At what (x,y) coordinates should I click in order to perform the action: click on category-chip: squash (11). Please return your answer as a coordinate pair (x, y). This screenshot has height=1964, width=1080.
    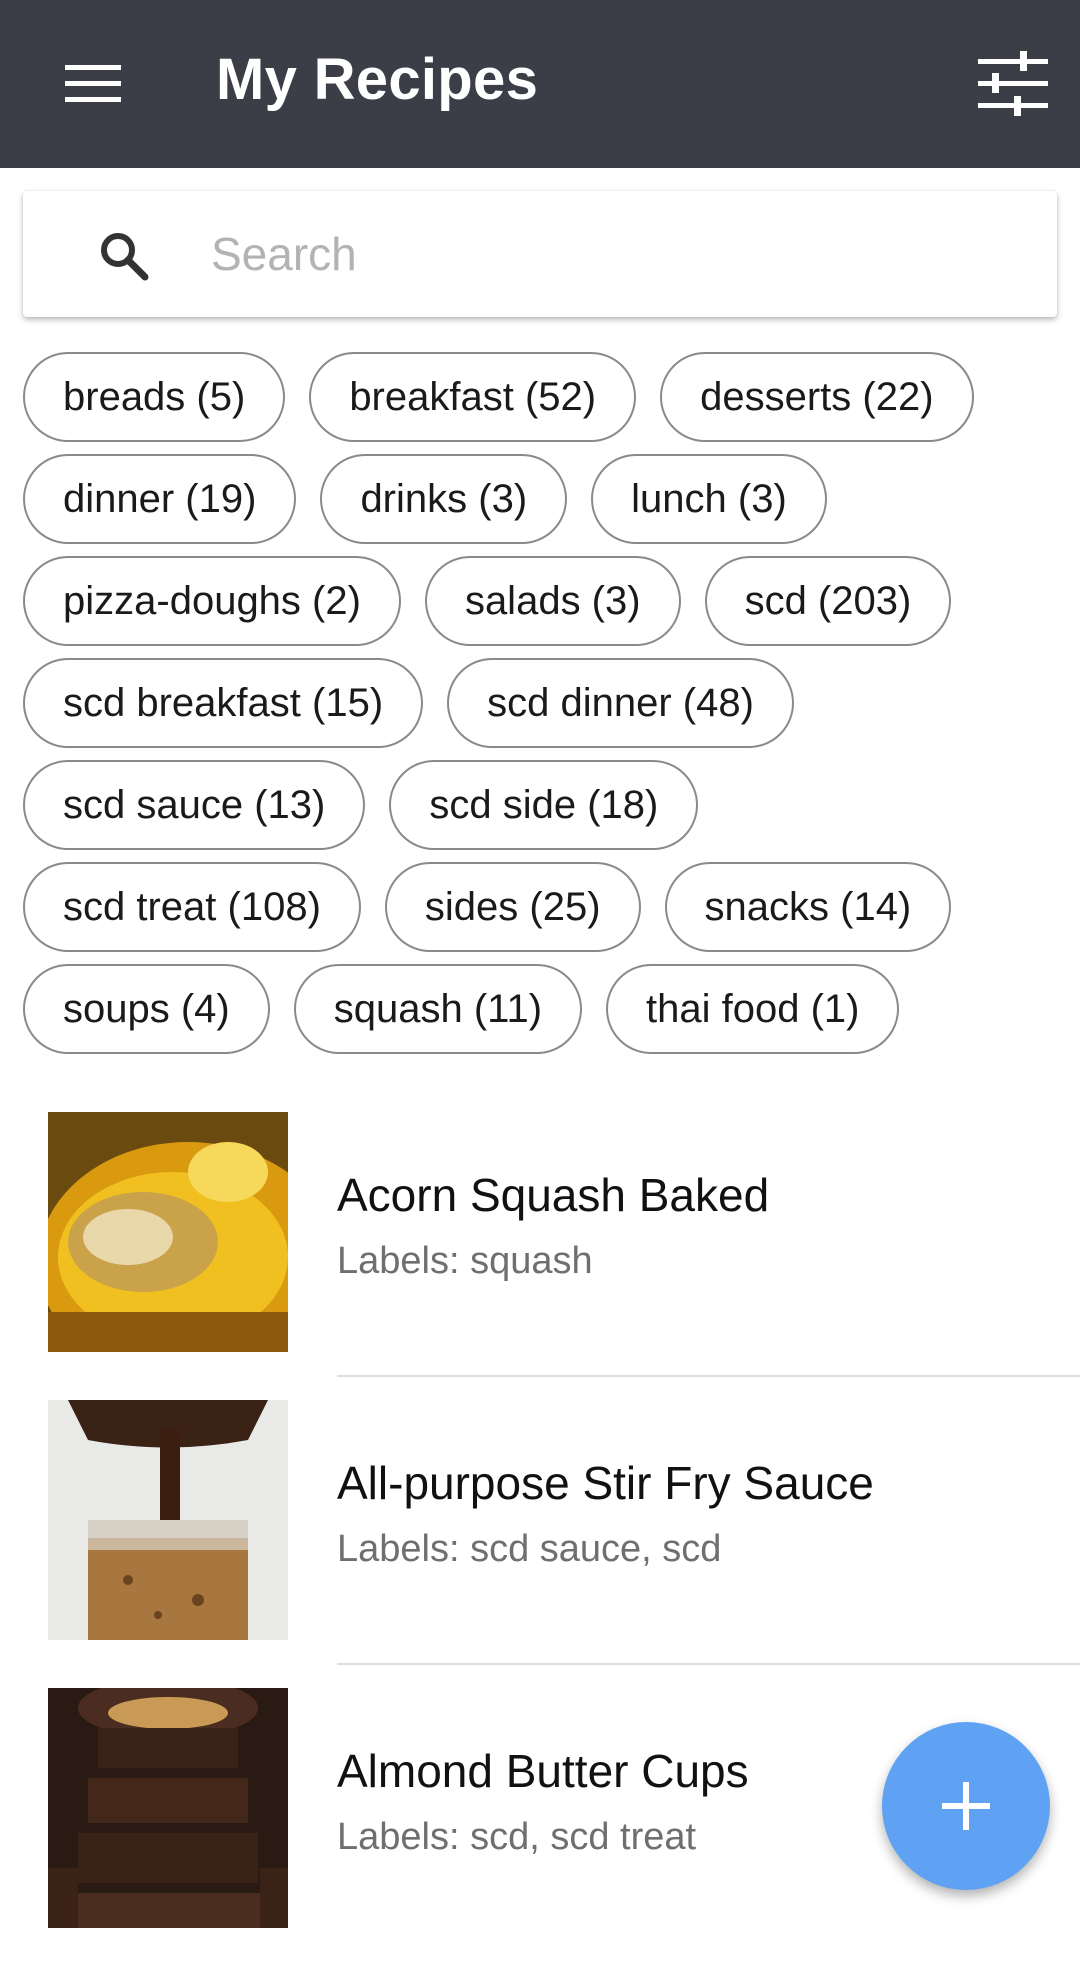
    Looking at the image, I should click on (438, 1009).